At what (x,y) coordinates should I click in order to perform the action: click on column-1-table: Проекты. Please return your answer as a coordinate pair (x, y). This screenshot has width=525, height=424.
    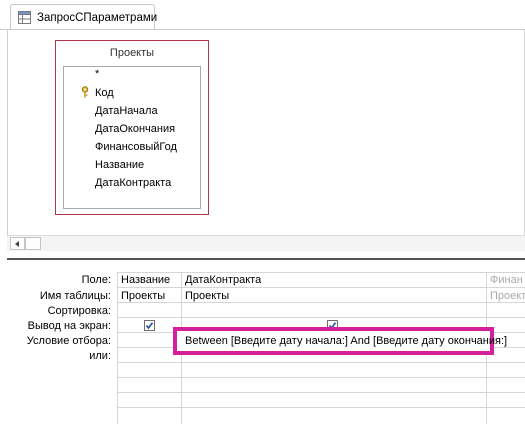
    Looking at the image, I should click on (143, 296).